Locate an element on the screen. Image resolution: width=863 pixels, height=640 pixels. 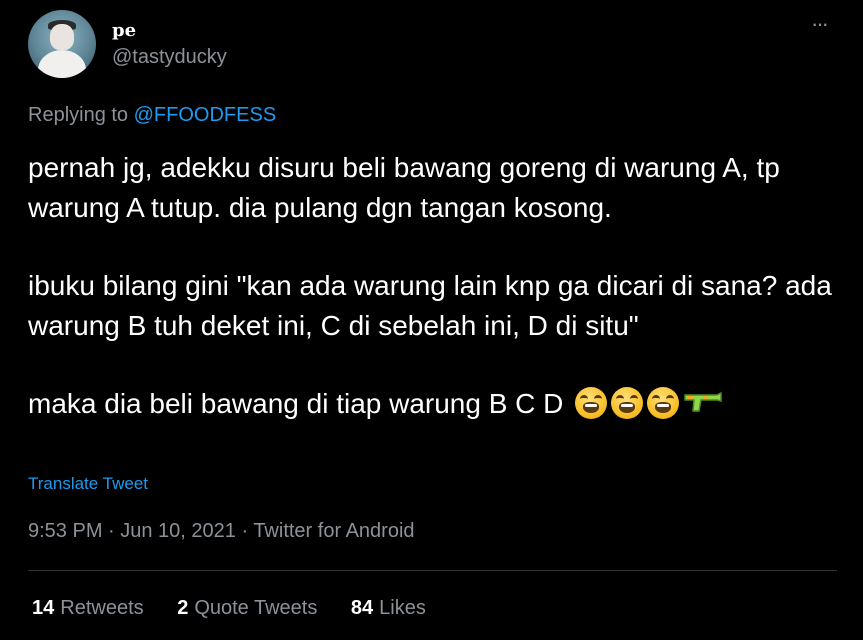
likes-stat: 84 Likes is located at coordinates (388, 608).